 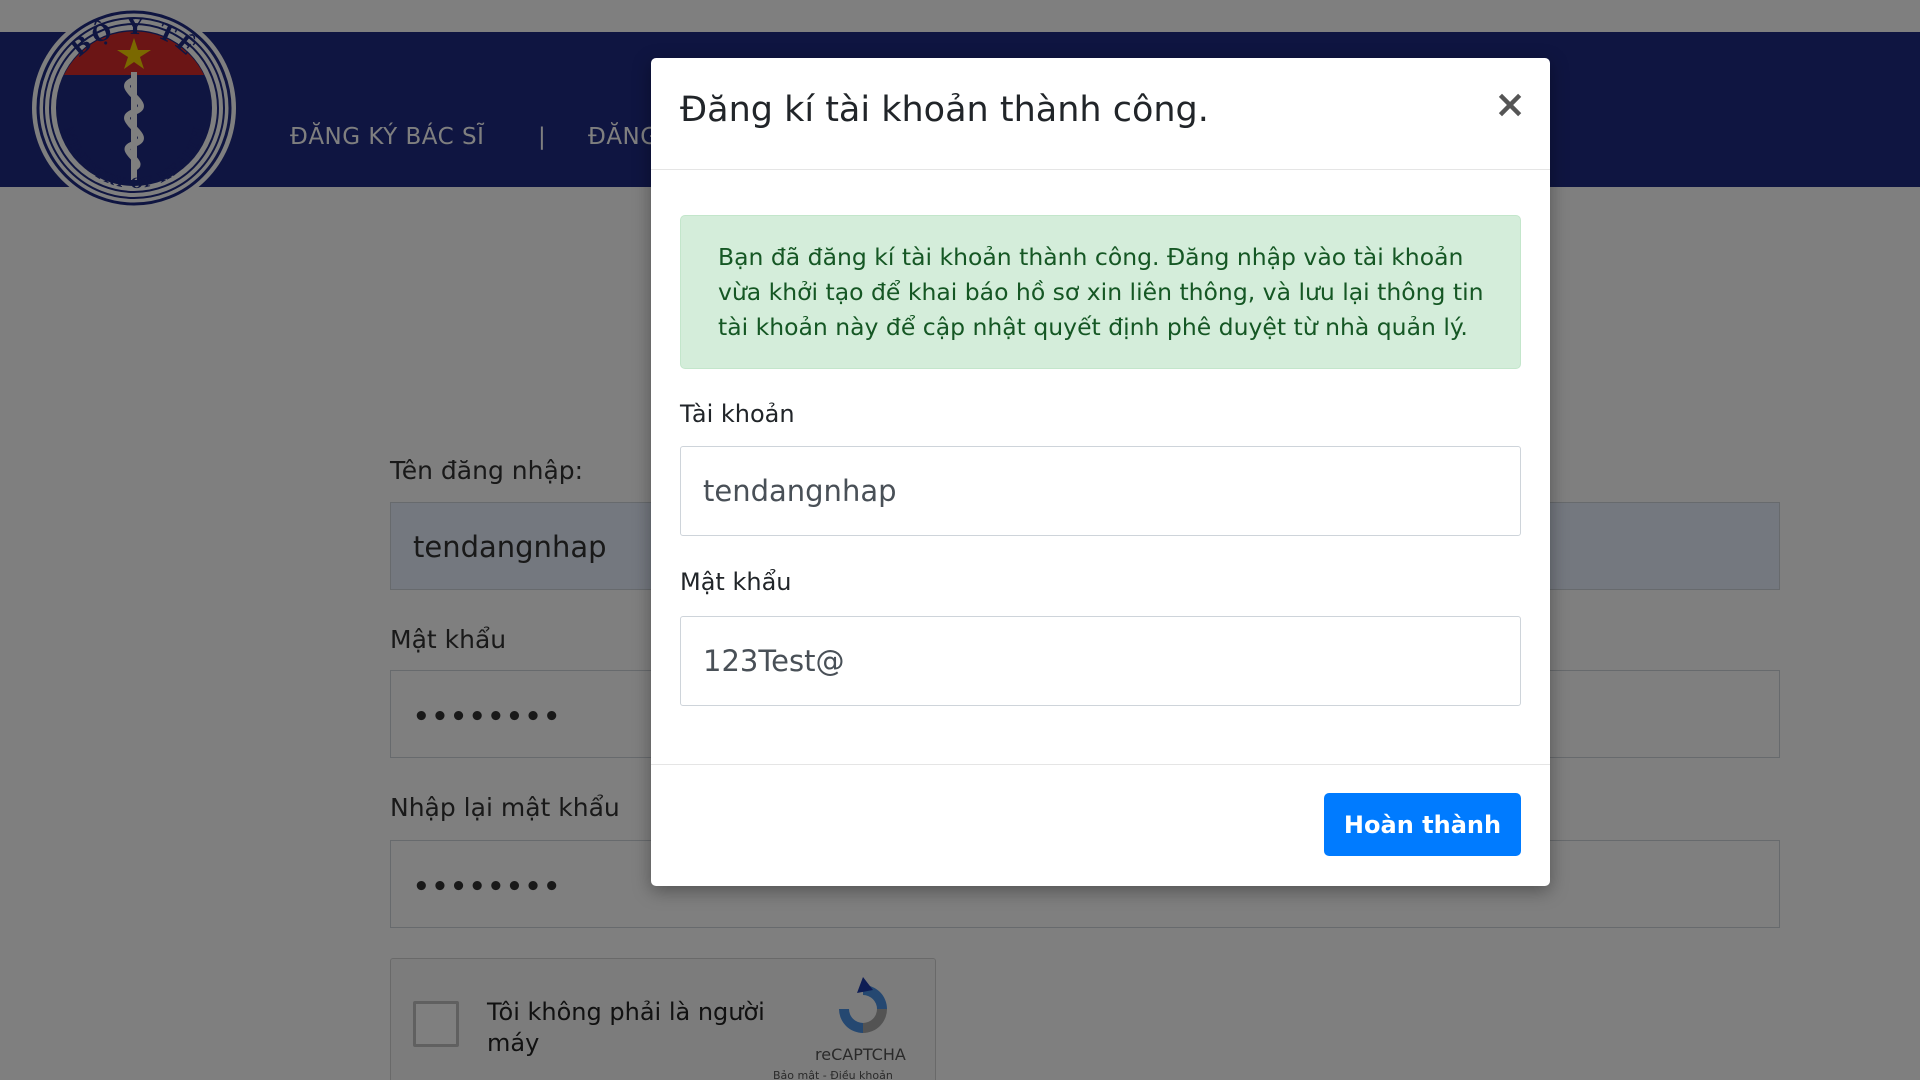 I want to click on modal-password-field: 123Test@, so click(x=1100, y=661).